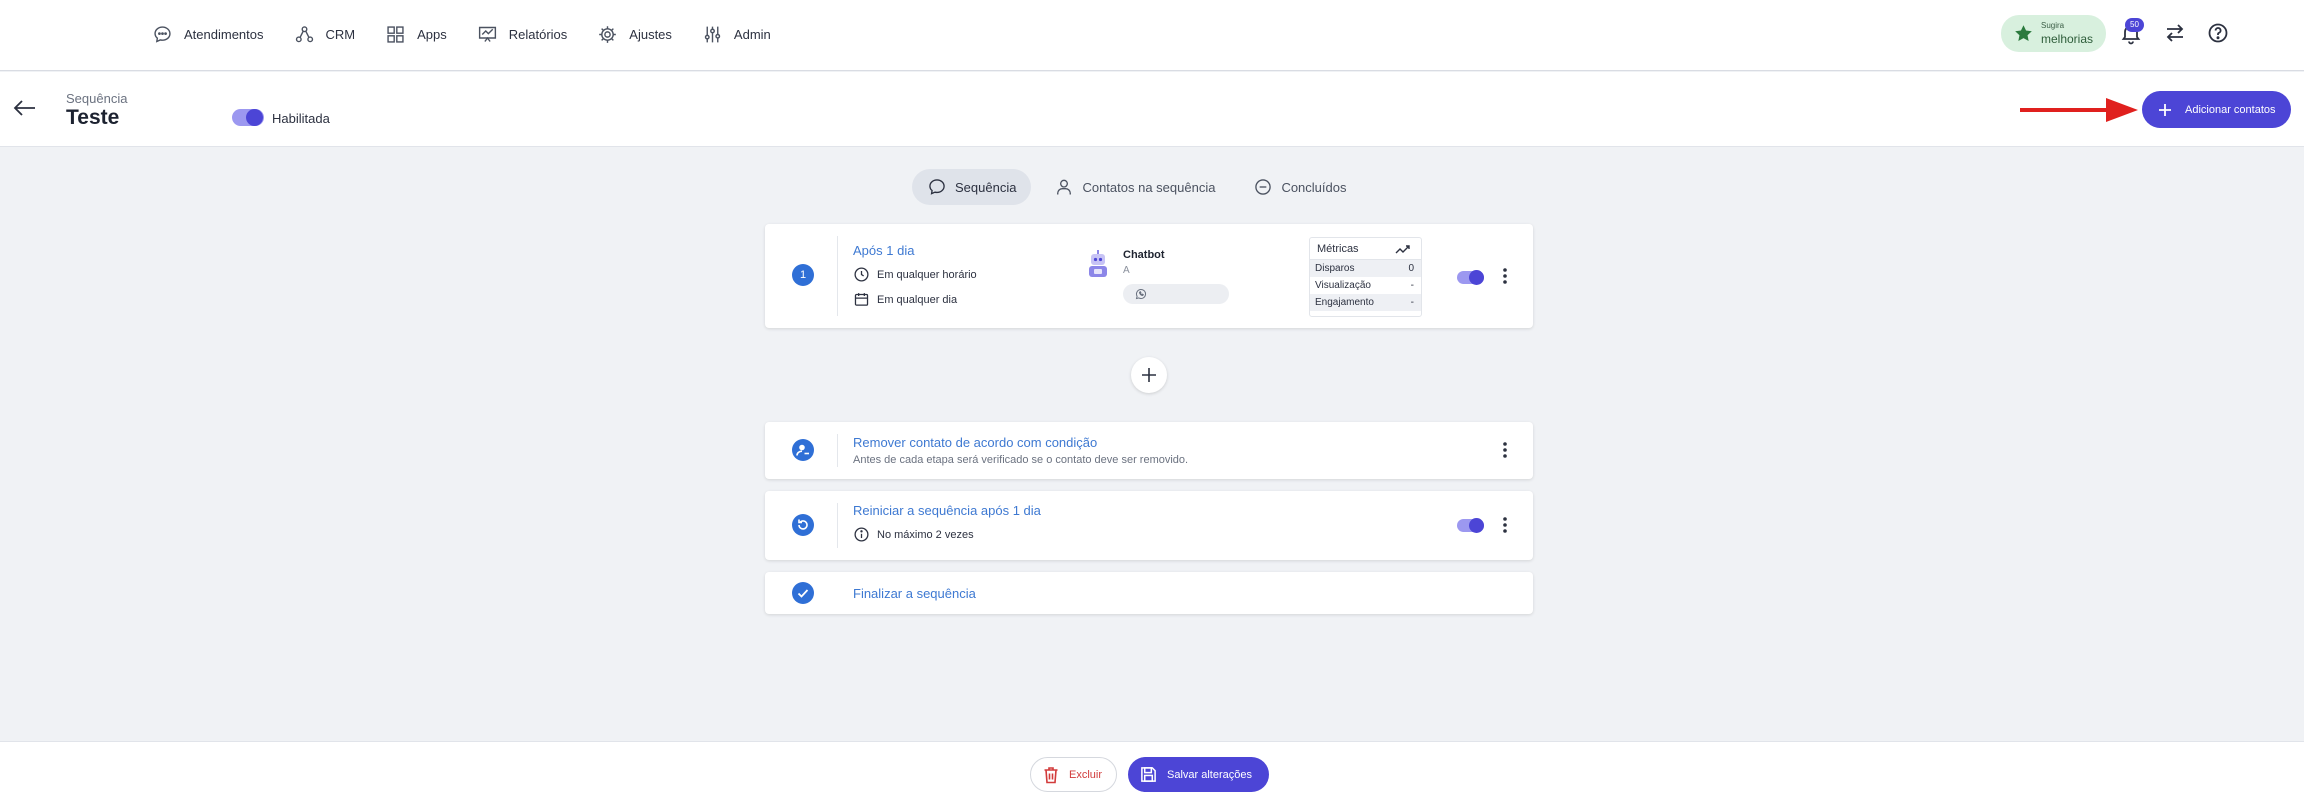  I want to click on bot-name: Chatbot, so click(1144, 255).